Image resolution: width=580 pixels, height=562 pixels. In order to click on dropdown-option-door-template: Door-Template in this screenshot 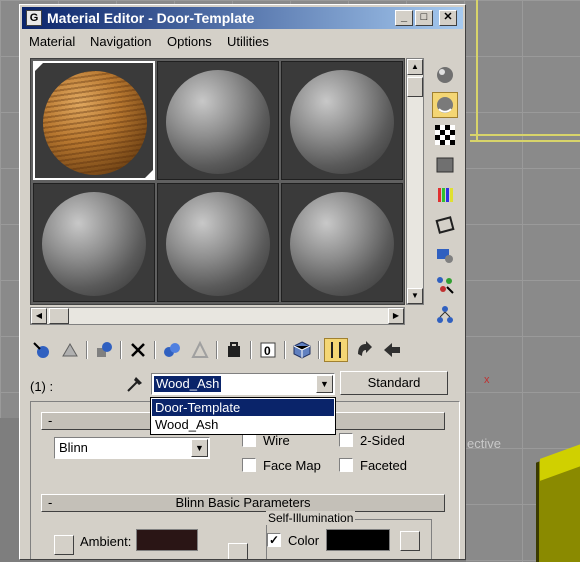, I will do `click(243, 407)`.